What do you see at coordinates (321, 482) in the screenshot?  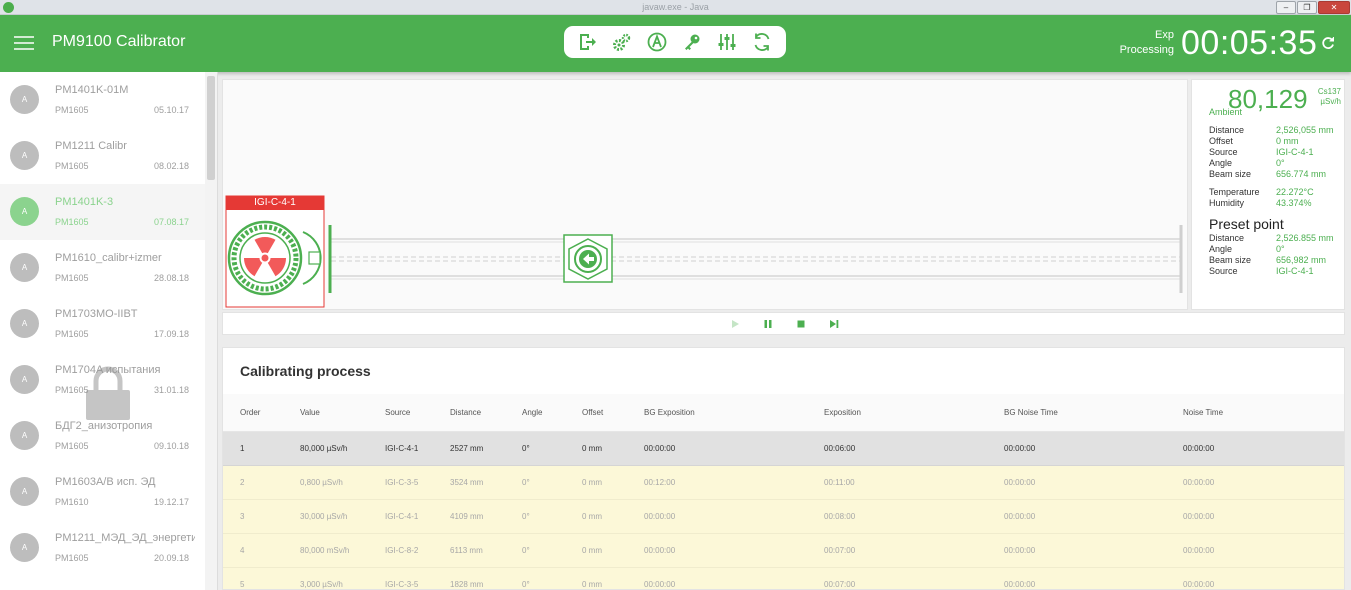 I see `table-cell: 0,800 µSv/h` at bounding box center [321, 482].